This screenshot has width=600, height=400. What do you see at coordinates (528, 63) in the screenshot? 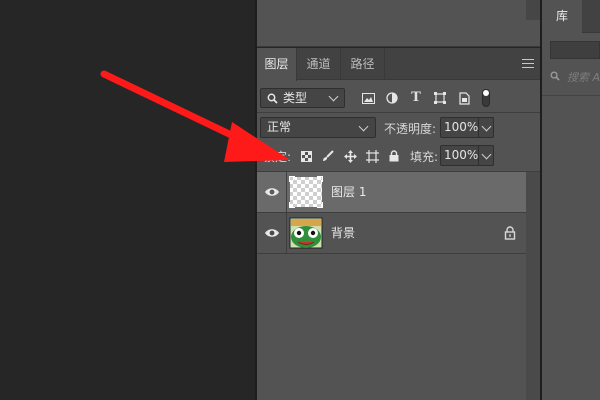
I see `hamburger-menu-icon` at bounding box center [528, 63].